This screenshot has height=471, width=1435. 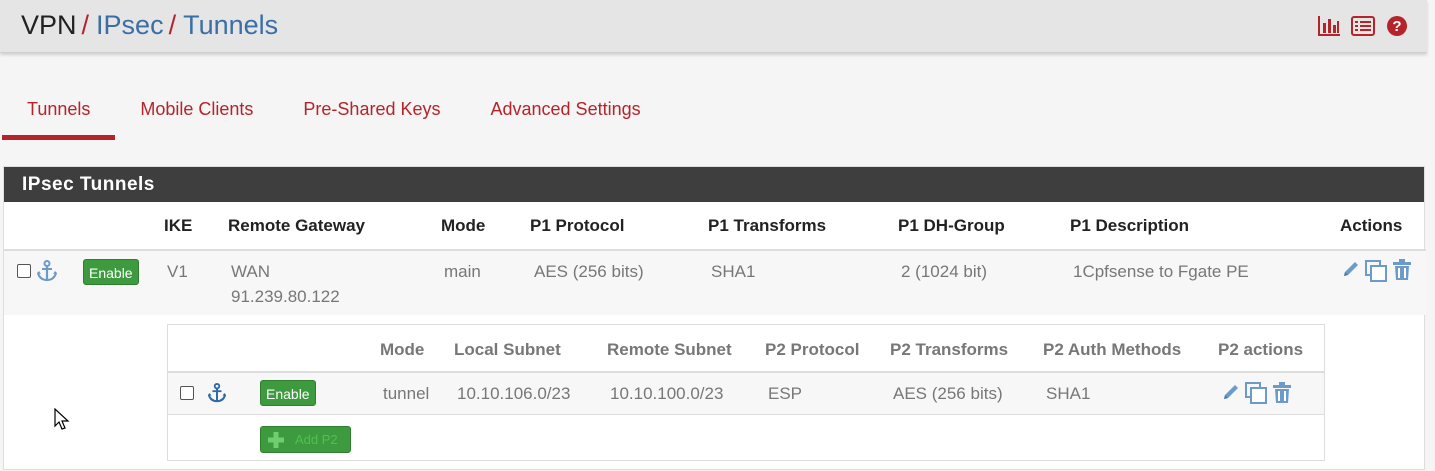 What do you see at coordinates (514, 393) in the screenshot?
I see `p2-local-subnet-value: 10.10.106.0/23` at bounding box center [514, 393].